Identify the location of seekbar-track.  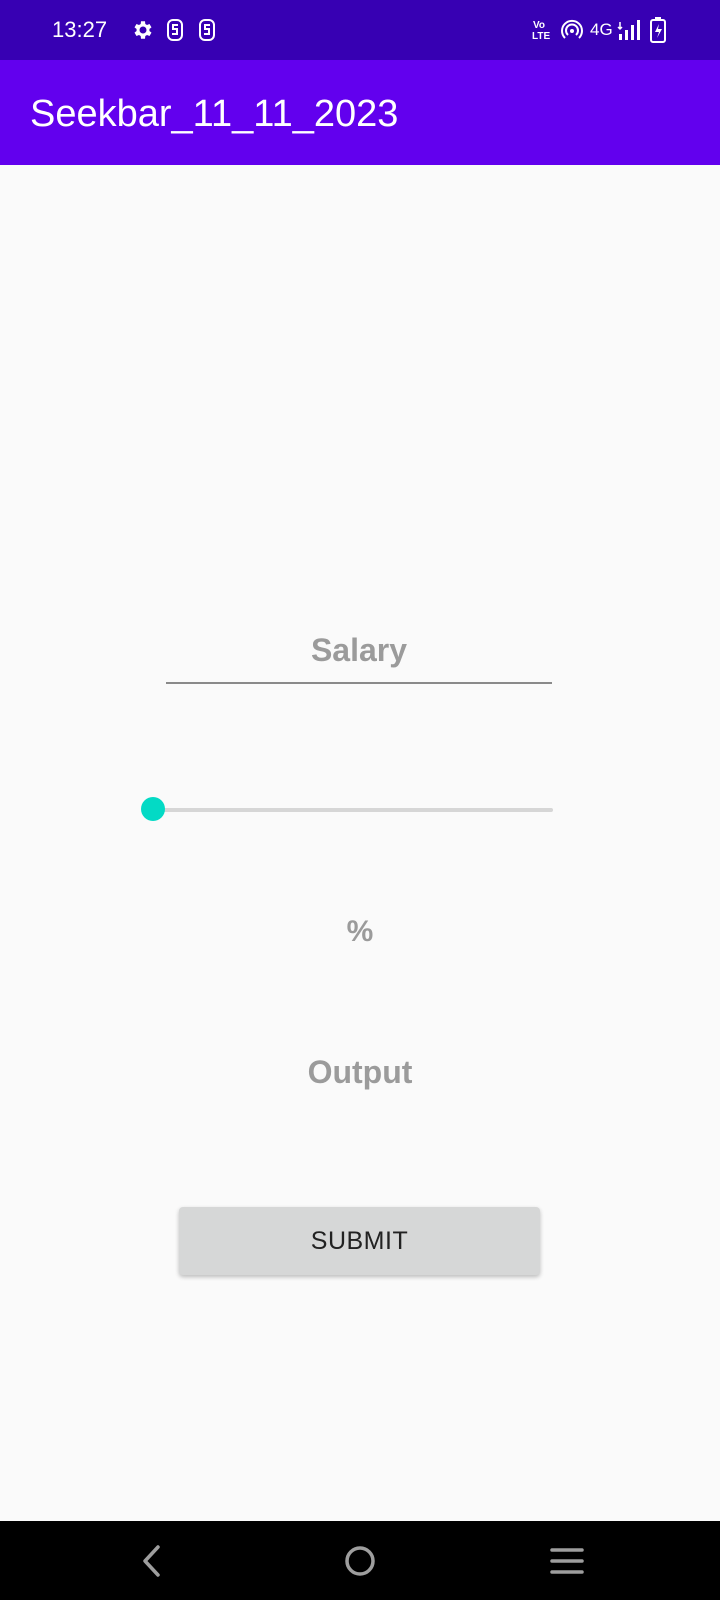
(353, 810).